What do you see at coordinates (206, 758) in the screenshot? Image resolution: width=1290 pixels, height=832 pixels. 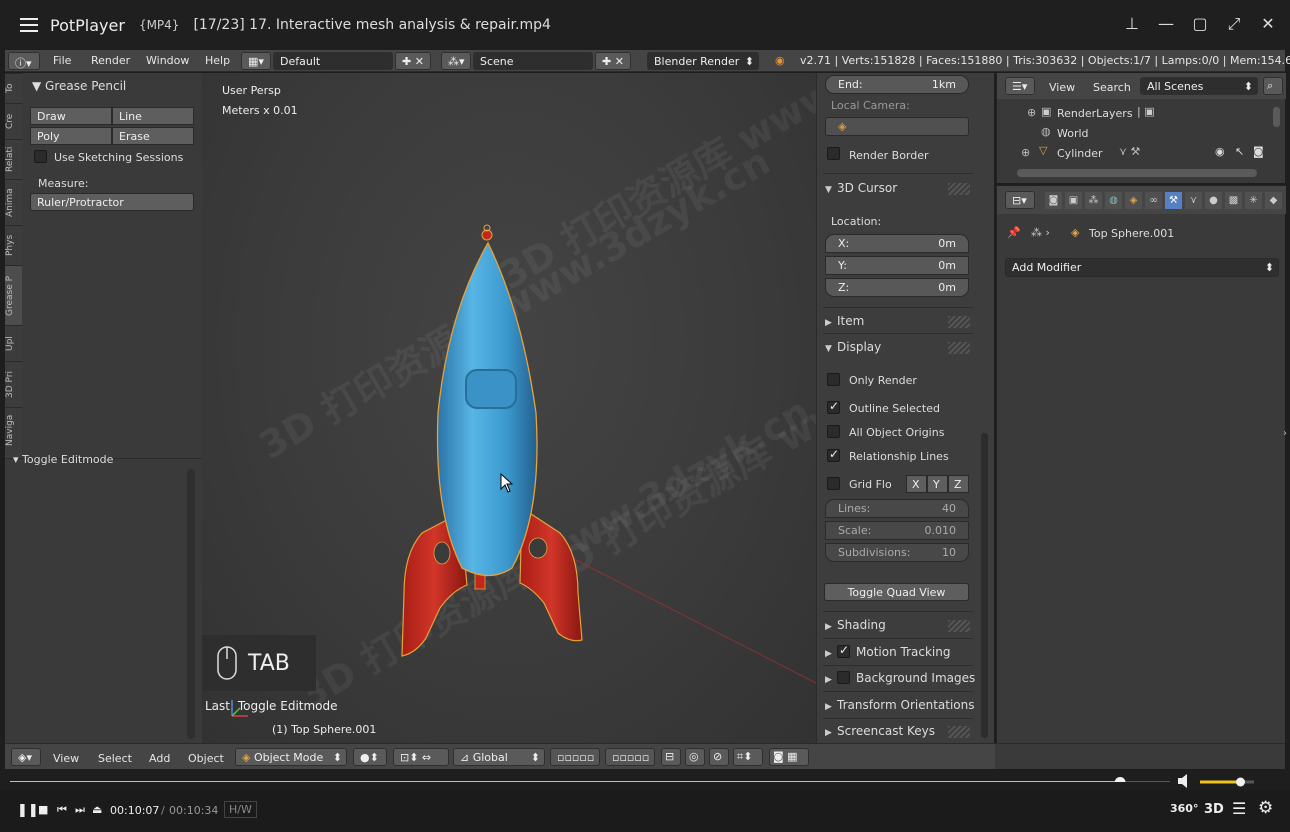 I see `menu-object: Object` at bounding box center [206, 758].